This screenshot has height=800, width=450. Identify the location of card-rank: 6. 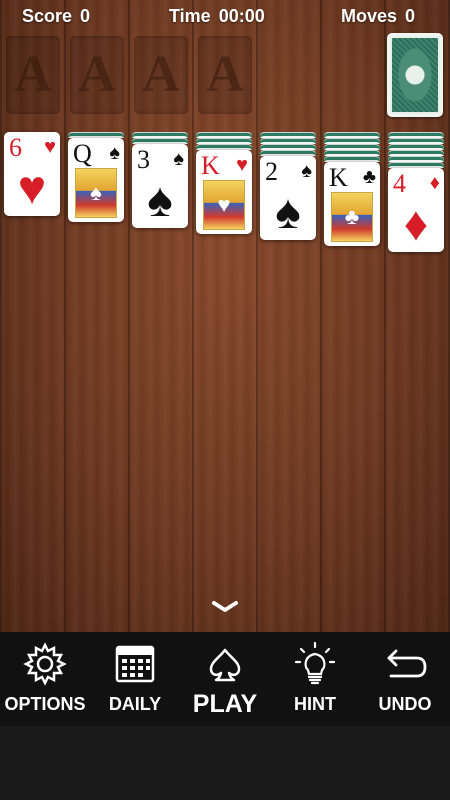
(15, 147).